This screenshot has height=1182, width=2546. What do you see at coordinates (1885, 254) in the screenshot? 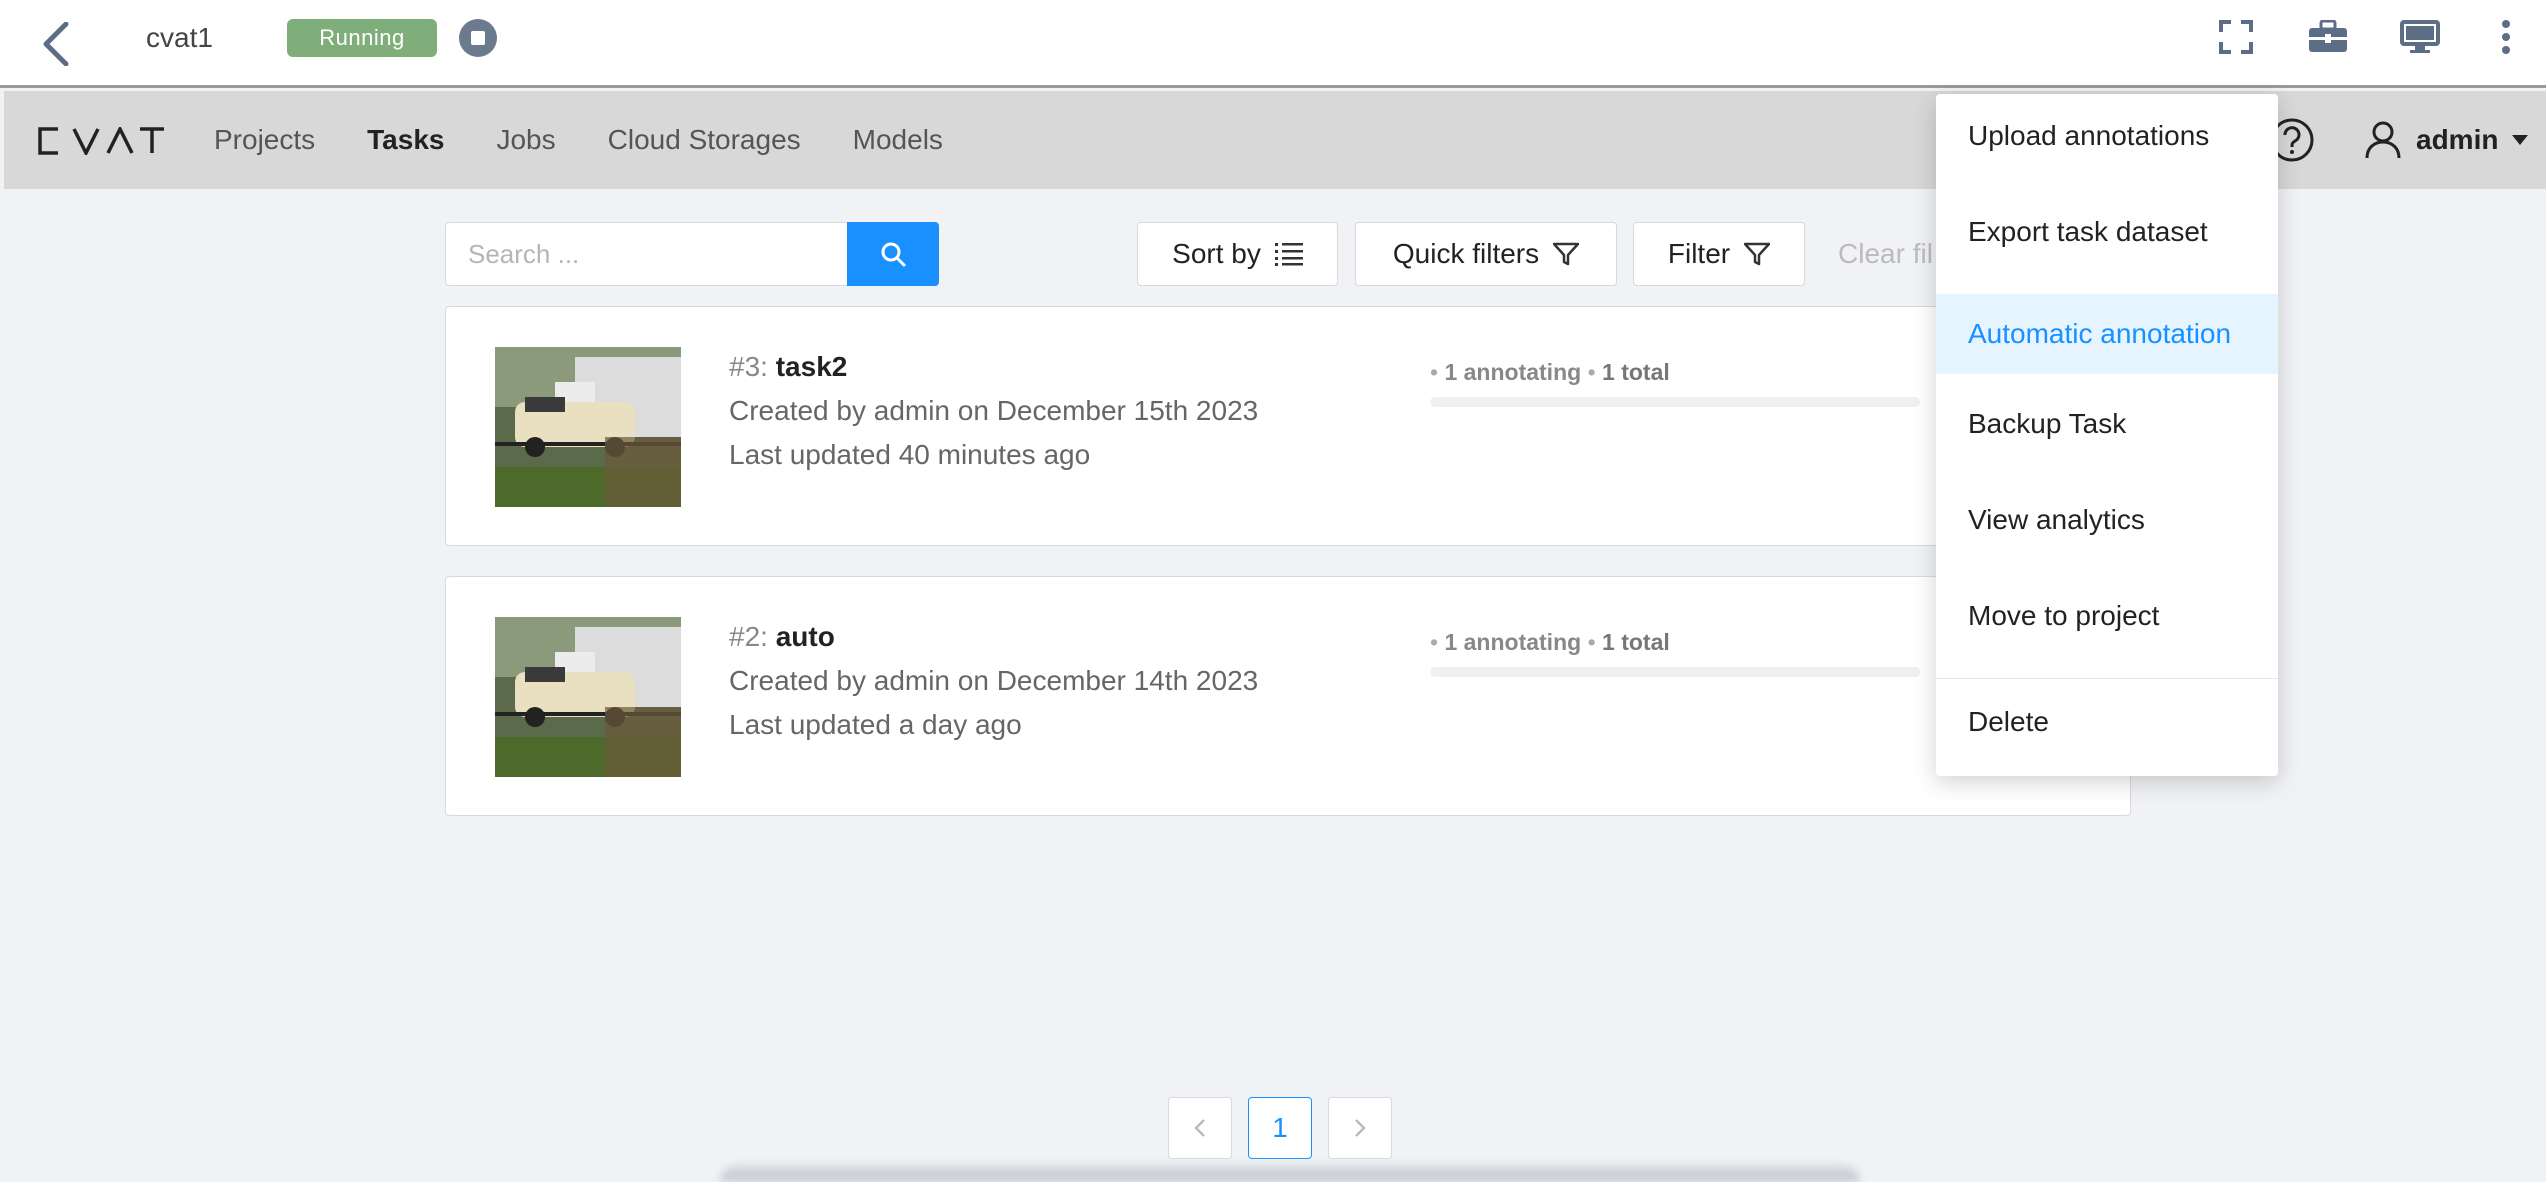
I see `clear-filters-button: Clear fil` at bounding box center [1885, 254].